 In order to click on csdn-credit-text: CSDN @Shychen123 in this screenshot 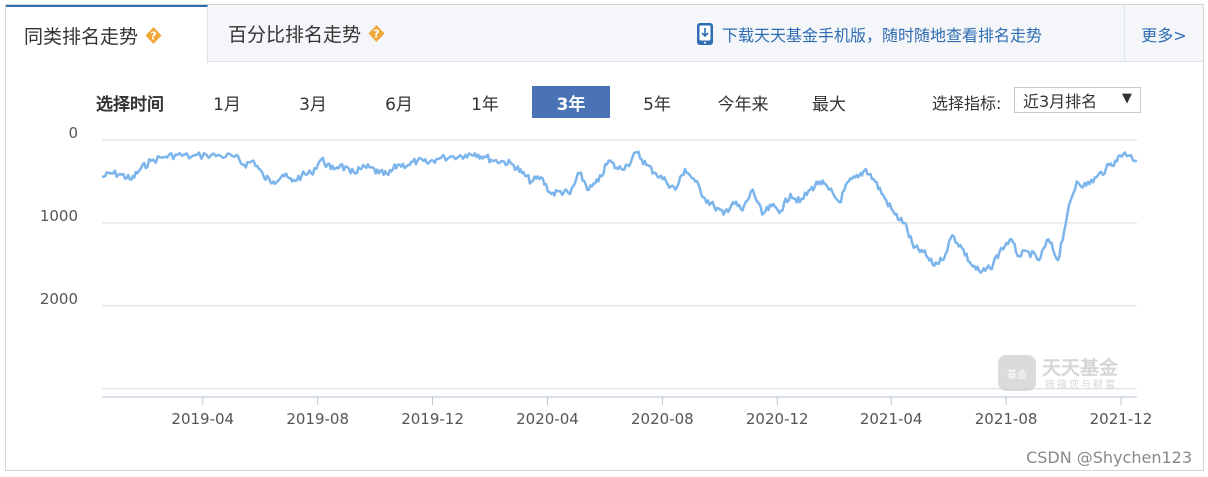, I will do `click(1109, 457)`.